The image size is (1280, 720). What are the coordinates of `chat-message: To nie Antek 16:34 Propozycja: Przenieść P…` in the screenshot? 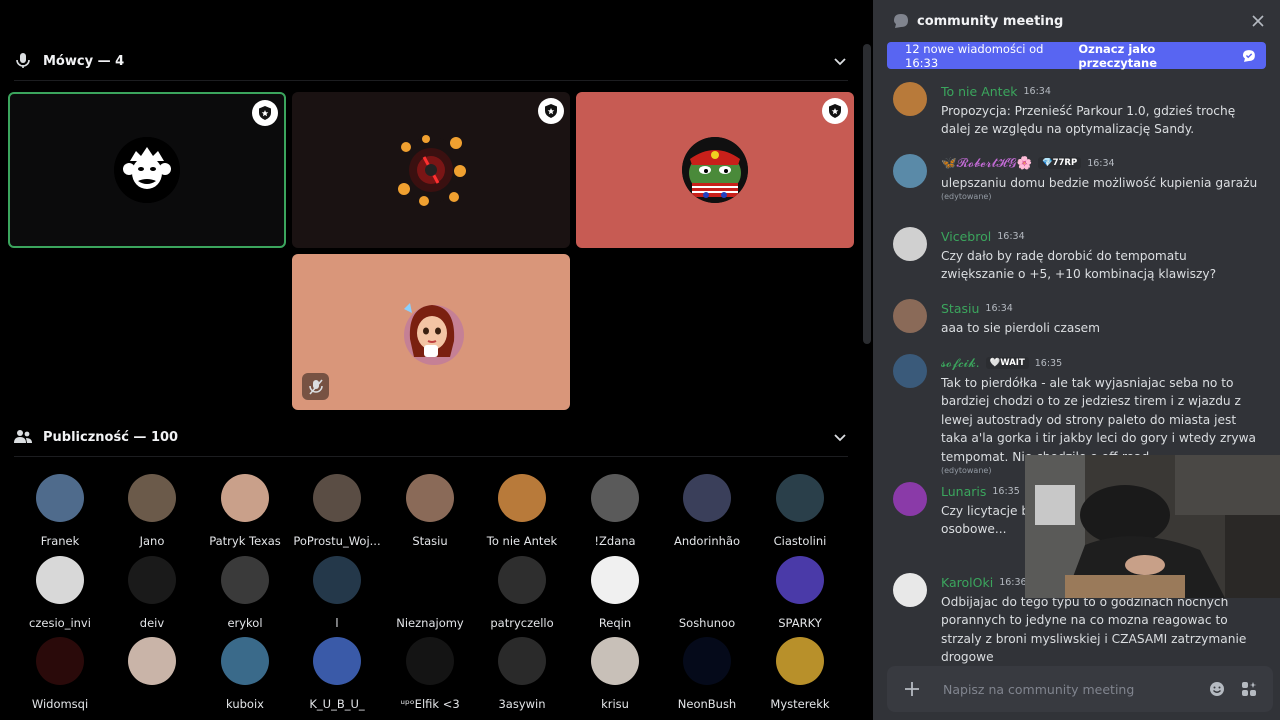 It's located at (1075, 110).